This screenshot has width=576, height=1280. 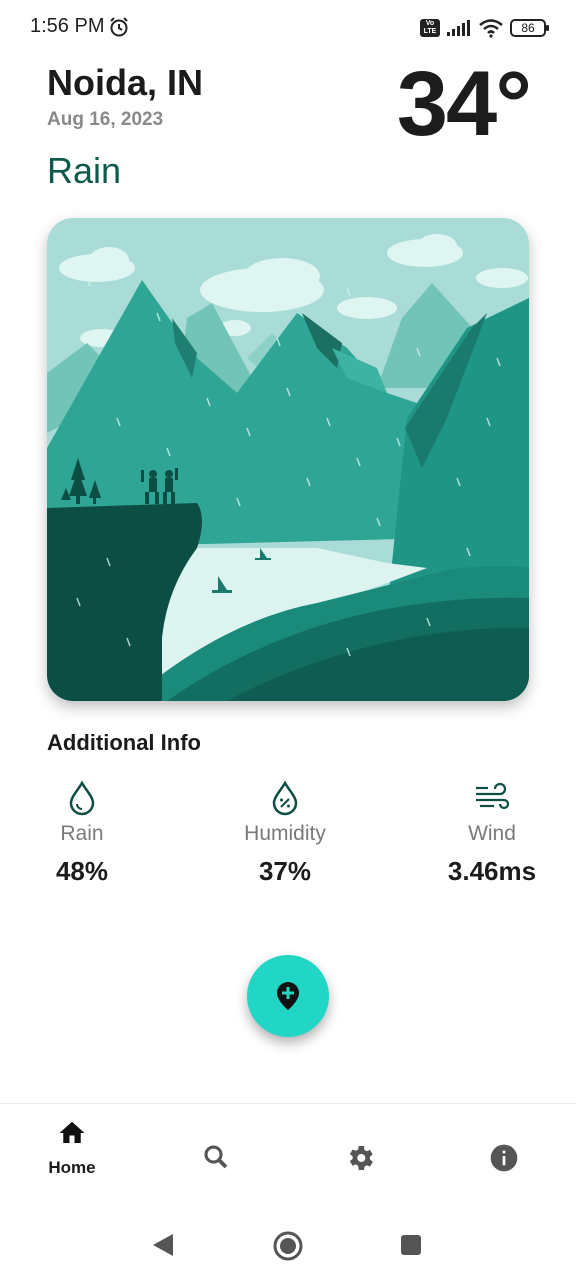 I want to click on settings-icon, so click(x=361, y=1158).